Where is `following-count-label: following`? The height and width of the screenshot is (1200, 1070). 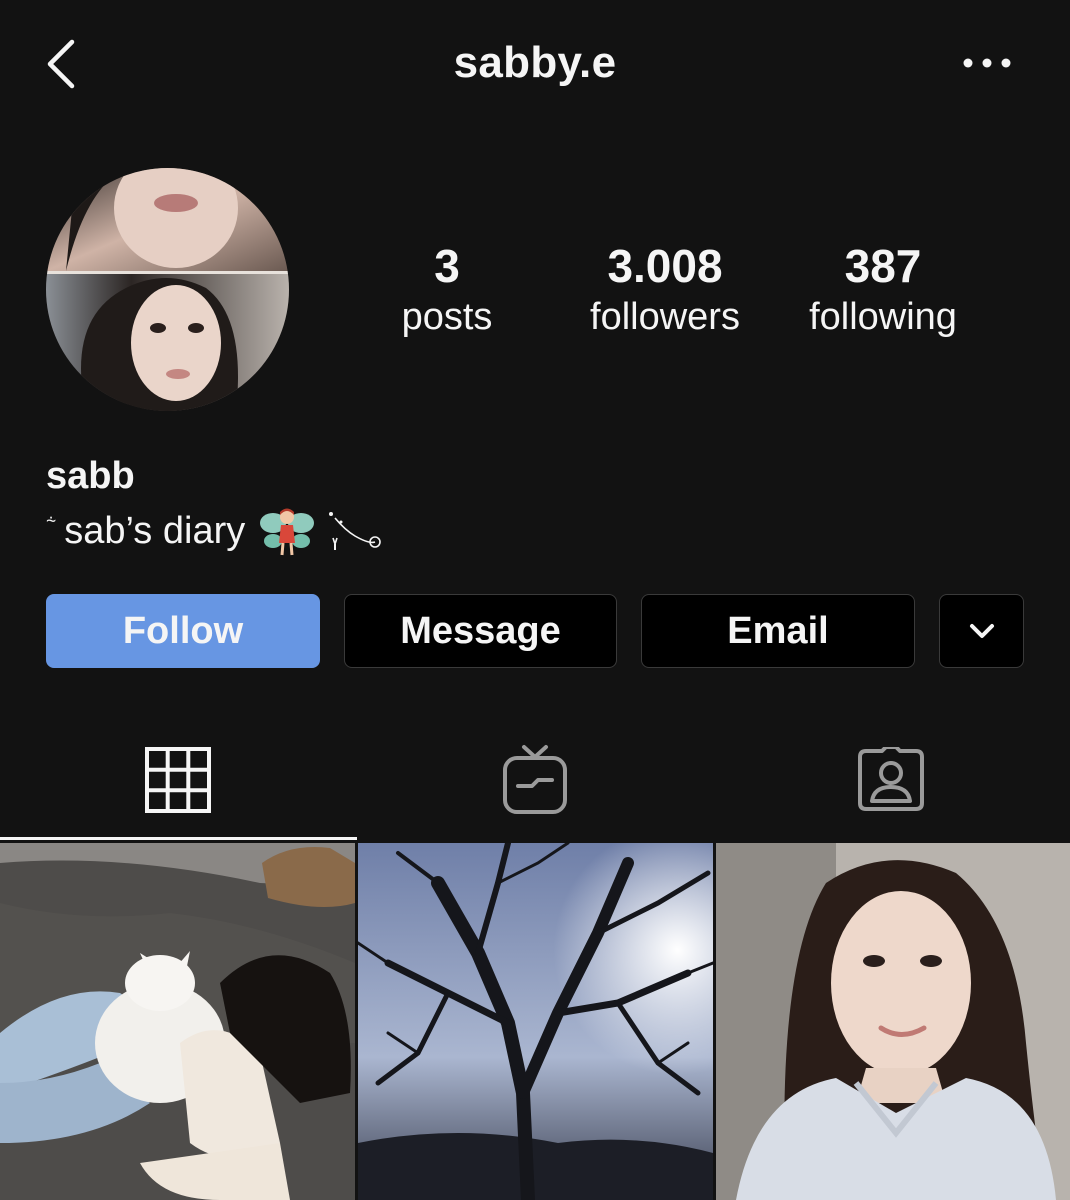 following-count-label: following is located at coordinates (883, 317).